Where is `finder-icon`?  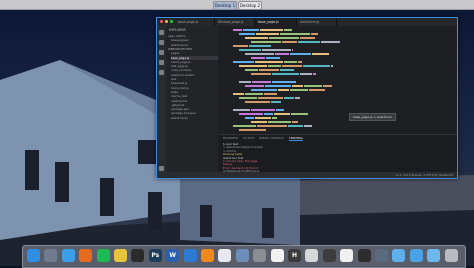
finder-icon is located at coordinates (33, 255).